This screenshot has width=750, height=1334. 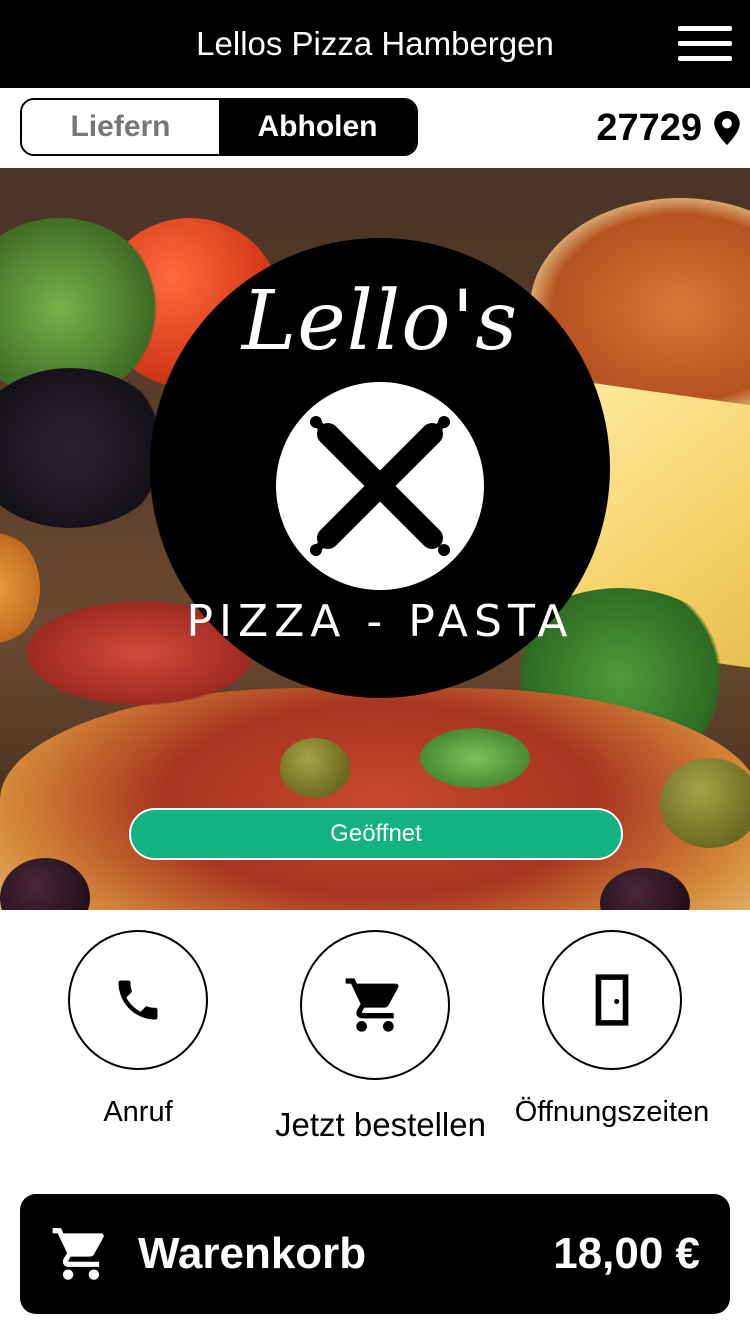 What do you see at coordinates (317, 127) in the screenshot?
I see `abholen-option: Abholen` at bounding box center [317, 127].